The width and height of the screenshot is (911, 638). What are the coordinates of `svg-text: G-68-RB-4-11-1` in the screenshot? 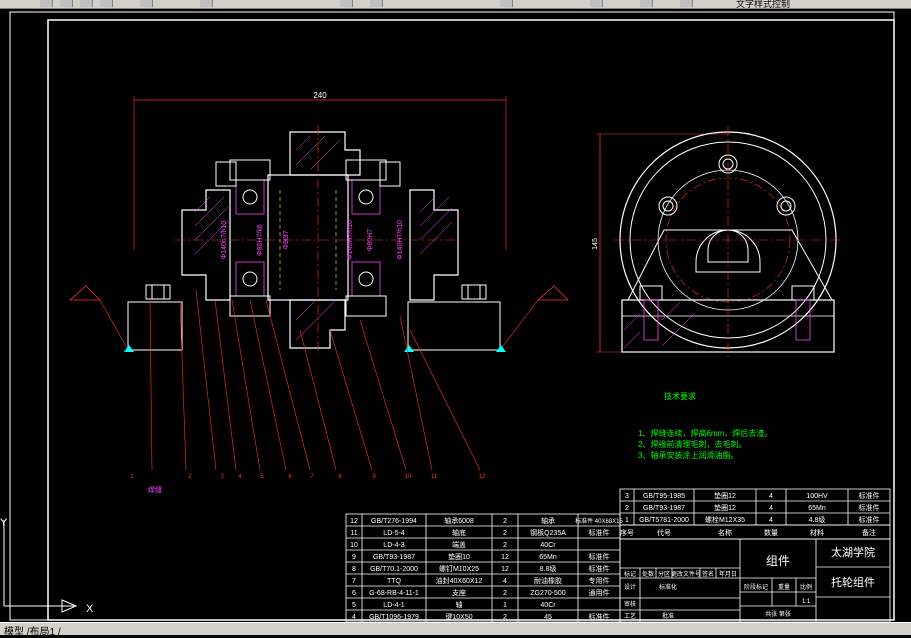 It's located at (394, 593).